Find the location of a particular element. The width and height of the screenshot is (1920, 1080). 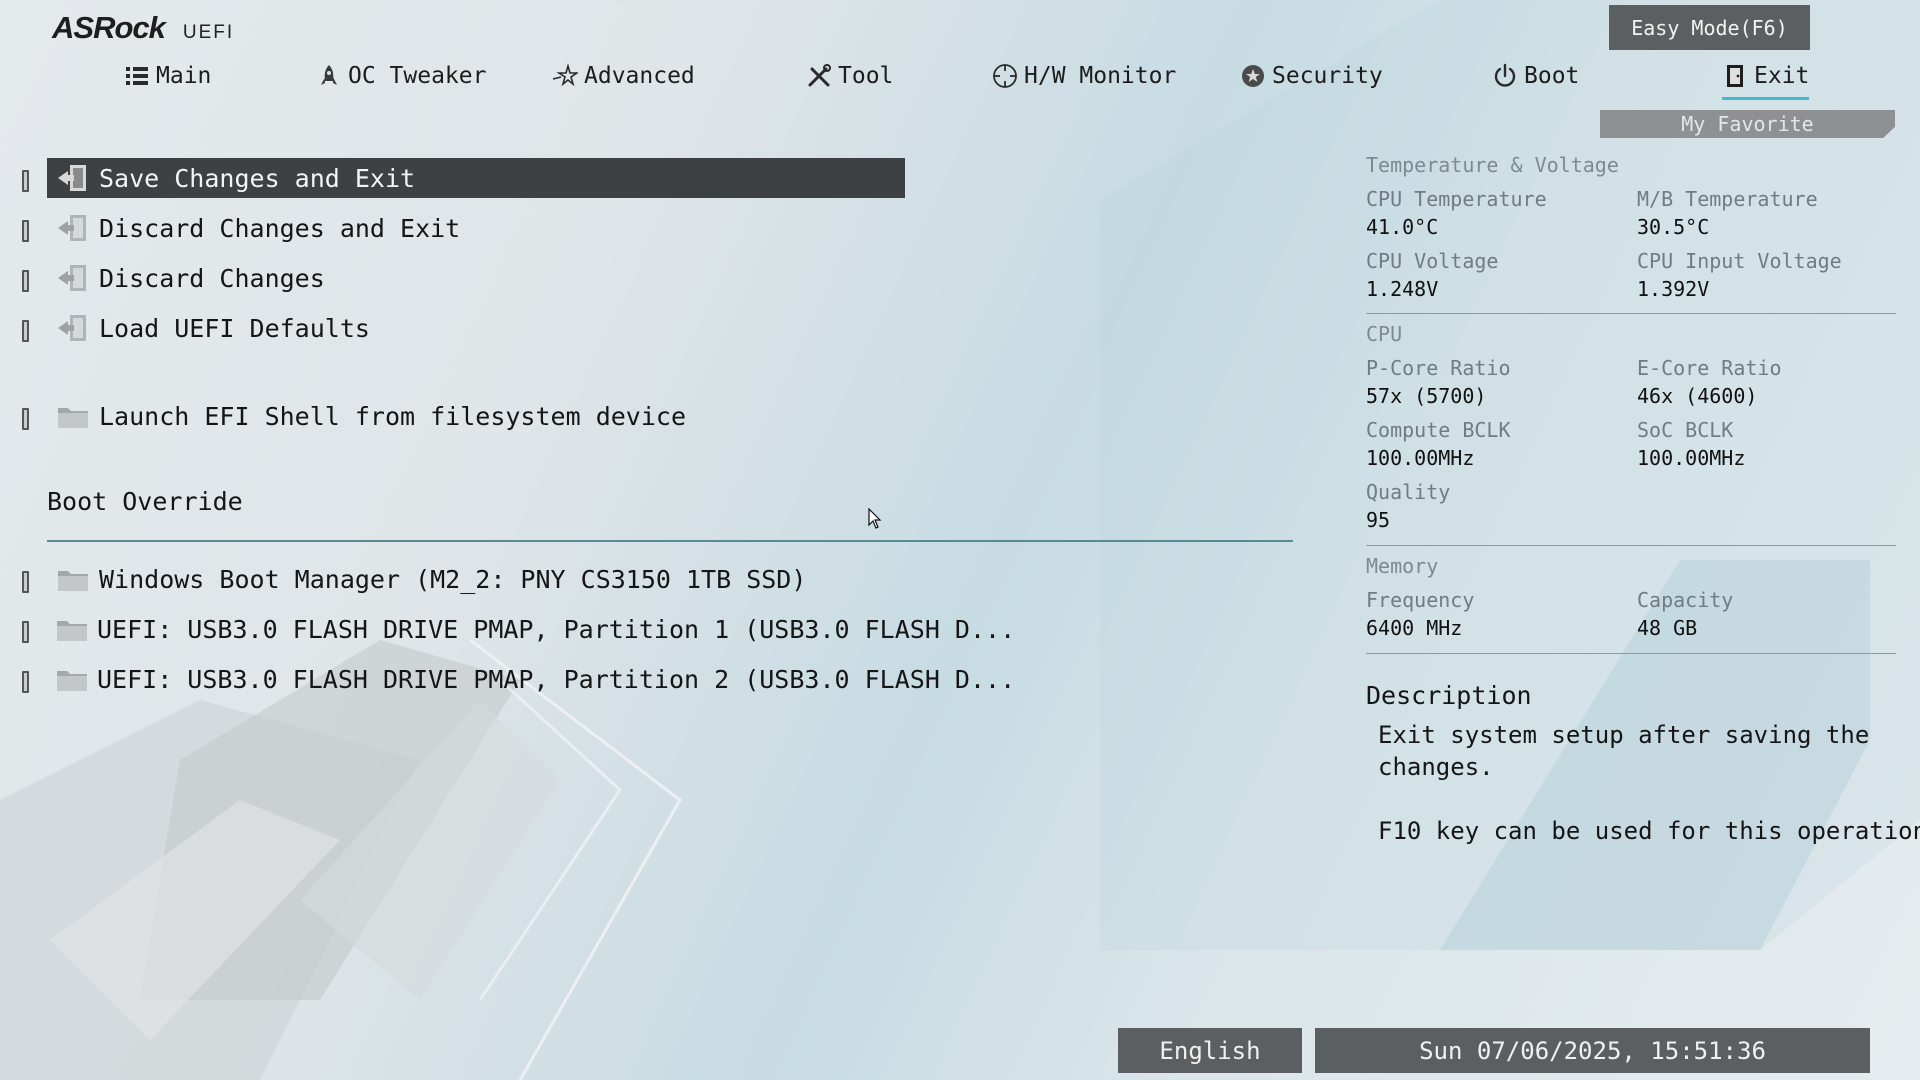

logo-uefi: UEFI is located at coordinates (208, 32).